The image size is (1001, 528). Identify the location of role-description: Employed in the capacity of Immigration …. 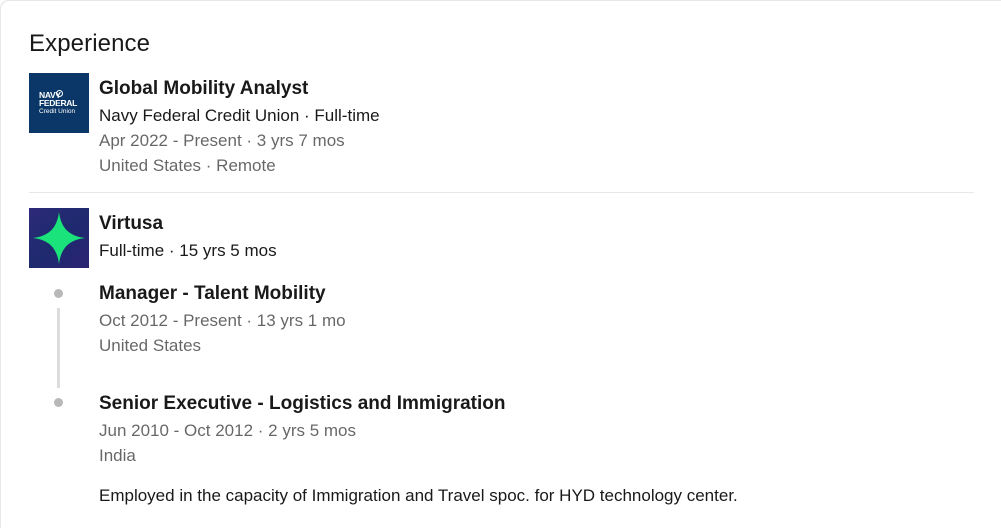
(418, 495).